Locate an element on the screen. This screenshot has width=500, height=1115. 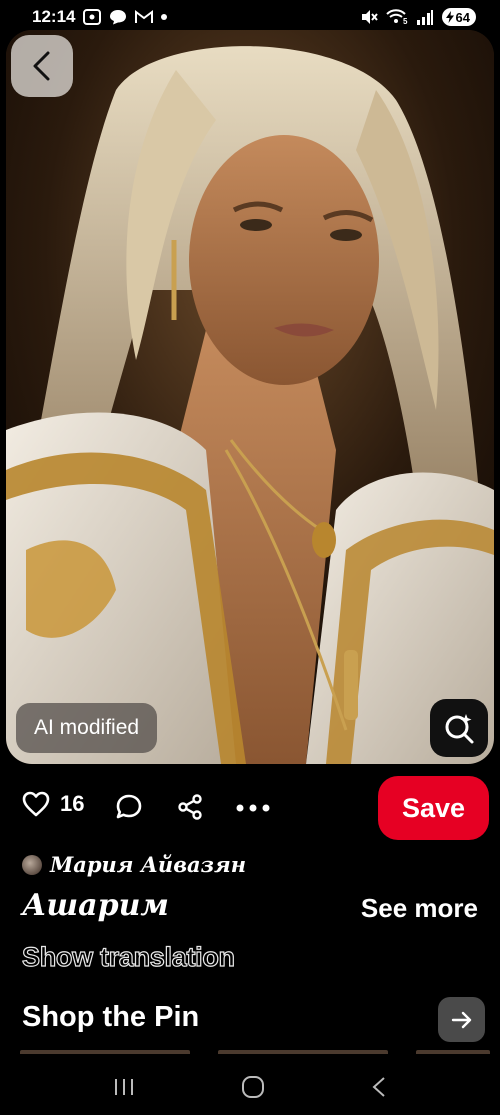
heart-icon is located at coordinates (36, 804).